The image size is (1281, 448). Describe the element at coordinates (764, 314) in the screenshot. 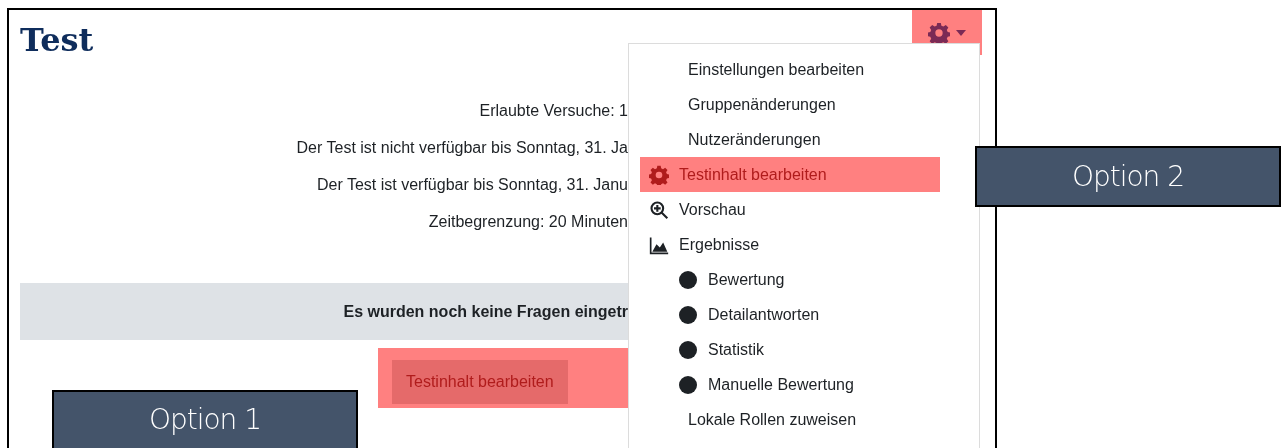

I see `menu-item-label: Detailantworten` at that location.